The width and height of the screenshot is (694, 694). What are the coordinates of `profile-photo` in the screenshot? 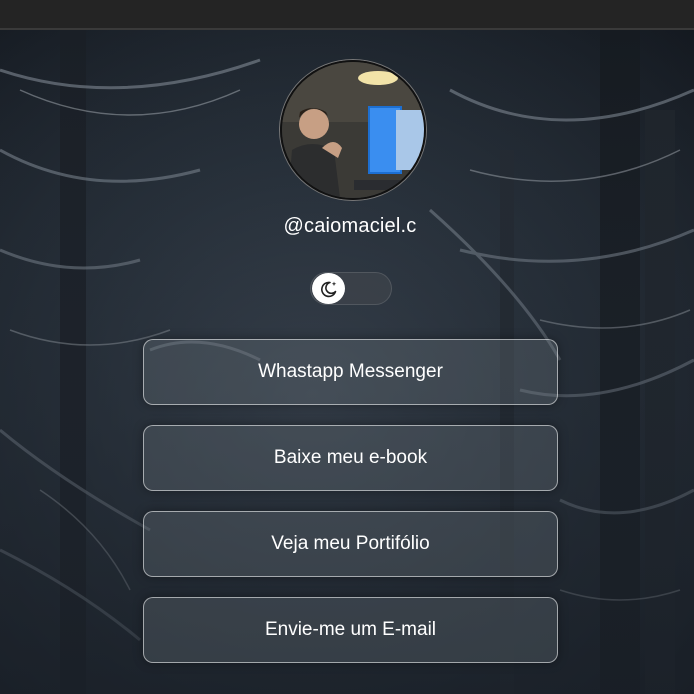 It's located at (353, 130).